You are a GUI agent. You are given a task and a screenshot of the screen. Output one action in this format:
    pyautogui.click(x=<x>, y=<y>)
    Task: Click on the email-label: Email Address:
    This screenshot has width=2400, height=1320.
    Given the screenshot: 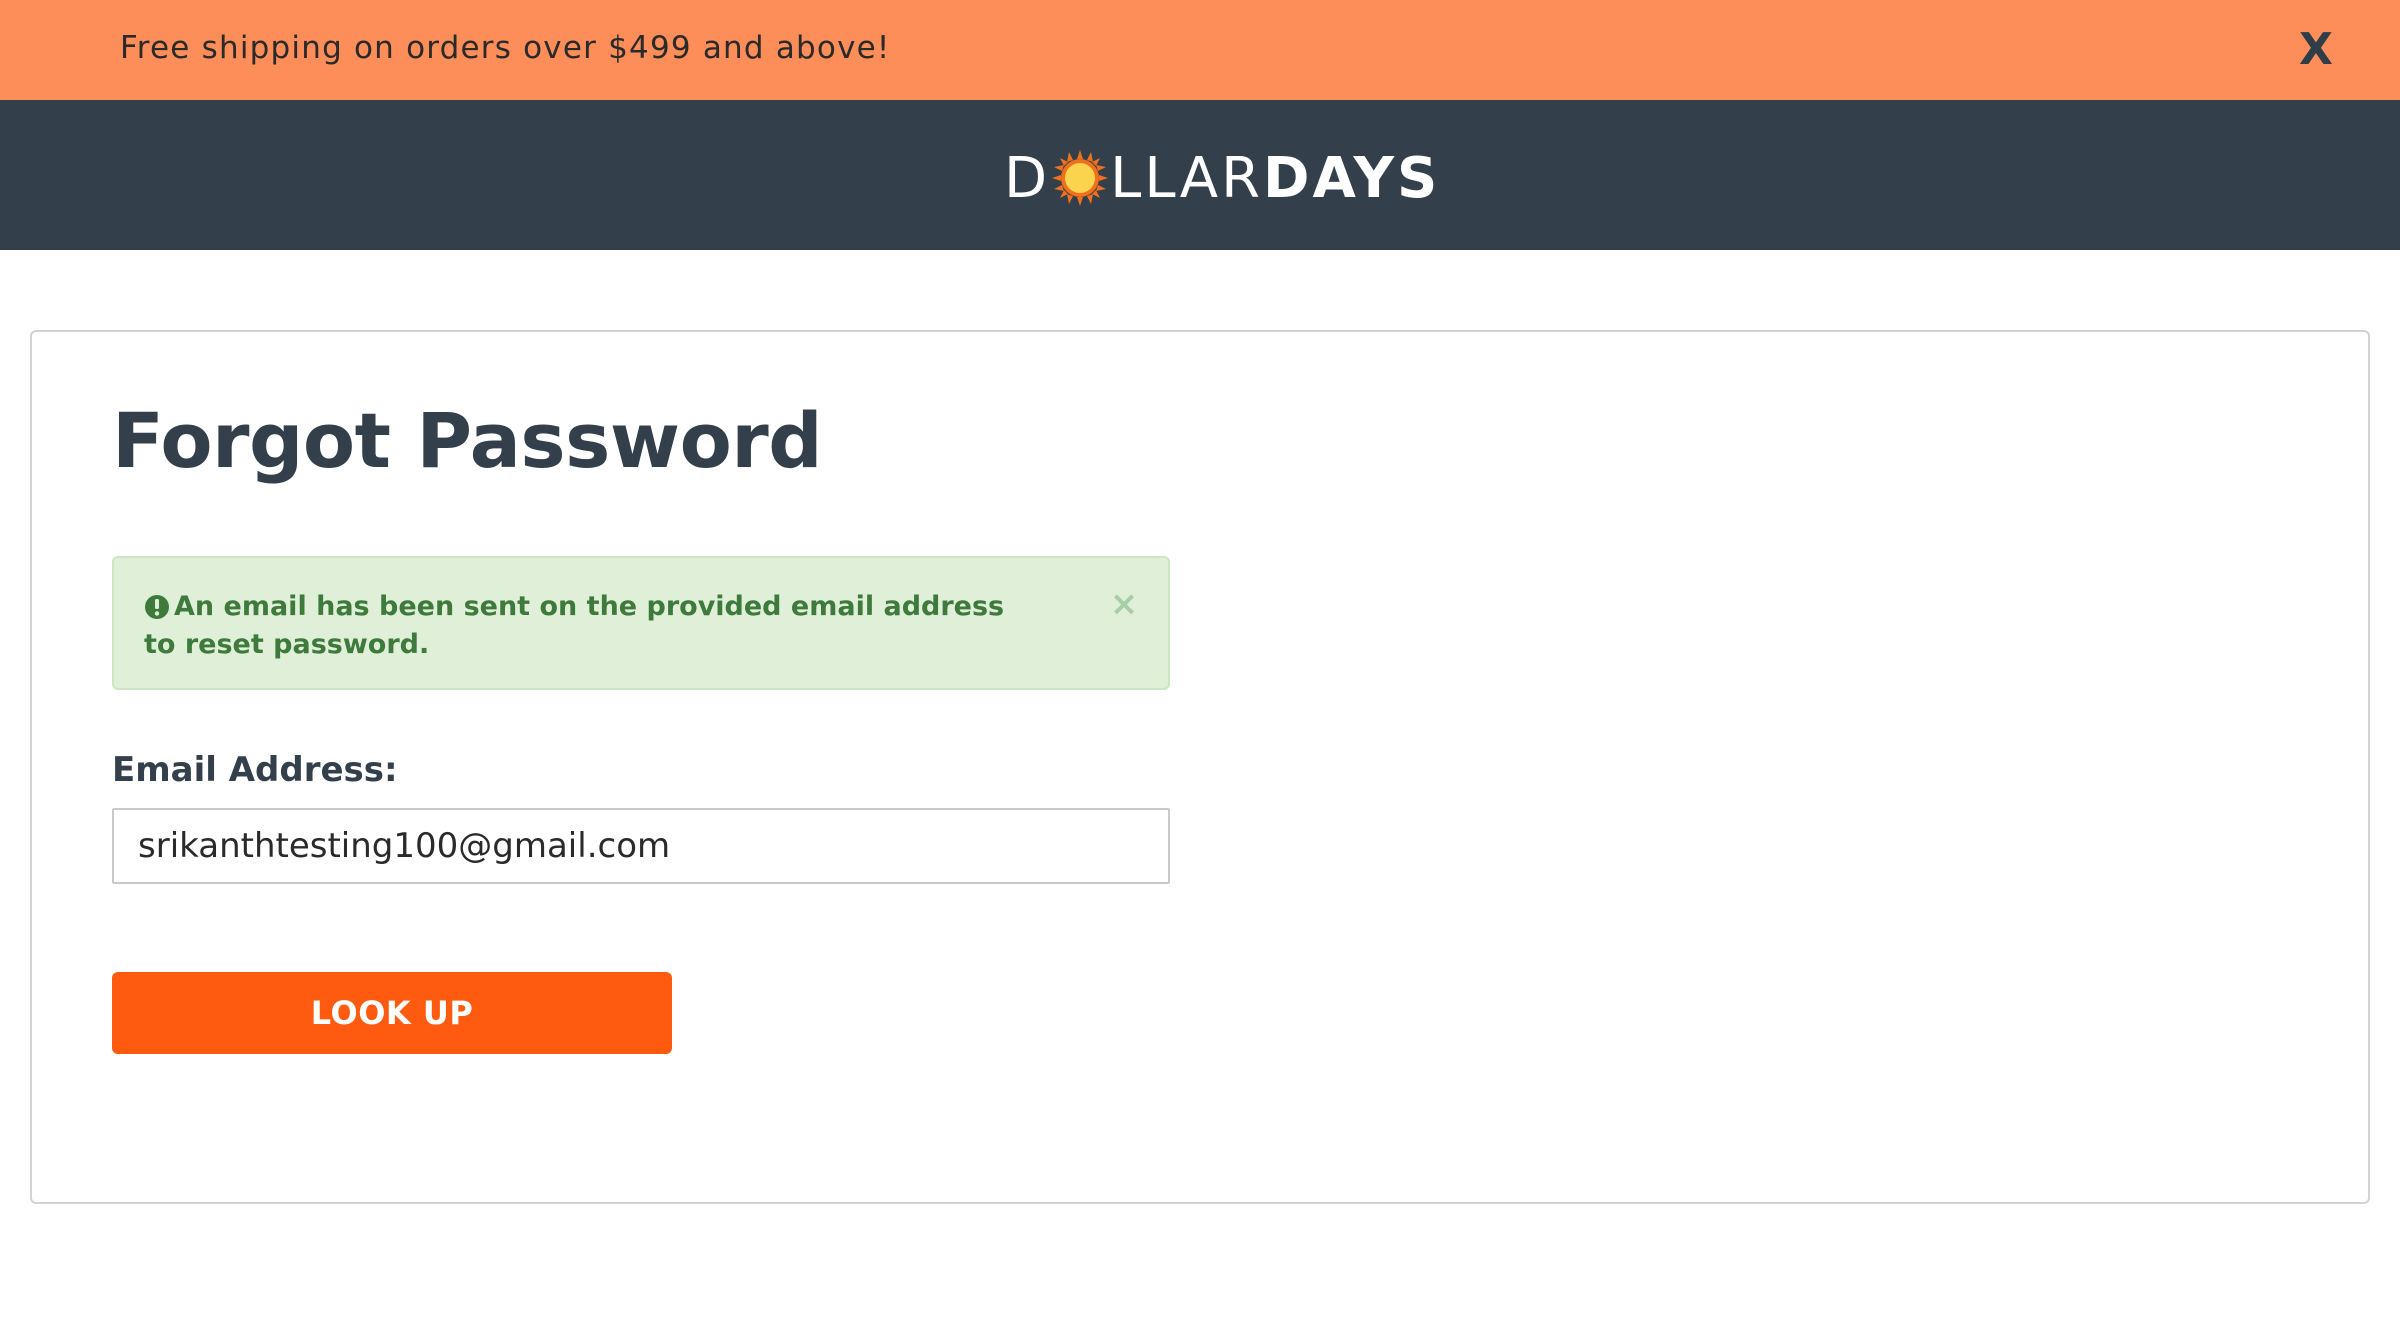 What is the action you would take?
    pyautogui.click(x=255, y=770)
    